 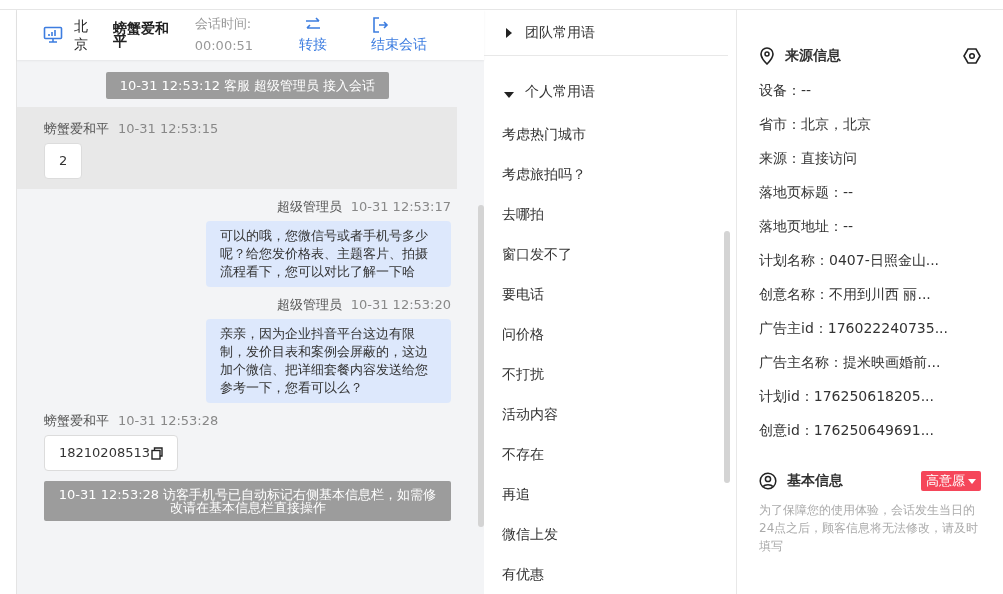 I want to click on info-field: 来源：直接访问, so click(x=870, y=163).